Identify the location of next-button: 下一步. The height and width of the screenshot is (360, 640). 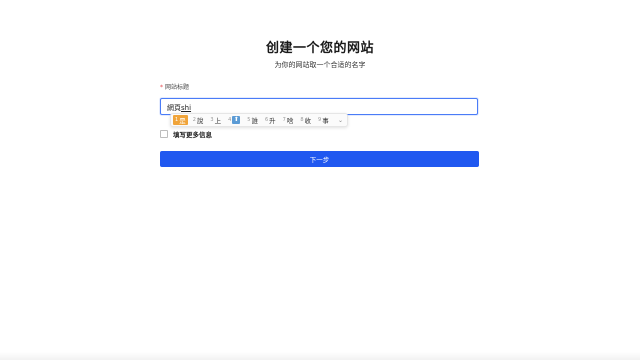
(319, 159).